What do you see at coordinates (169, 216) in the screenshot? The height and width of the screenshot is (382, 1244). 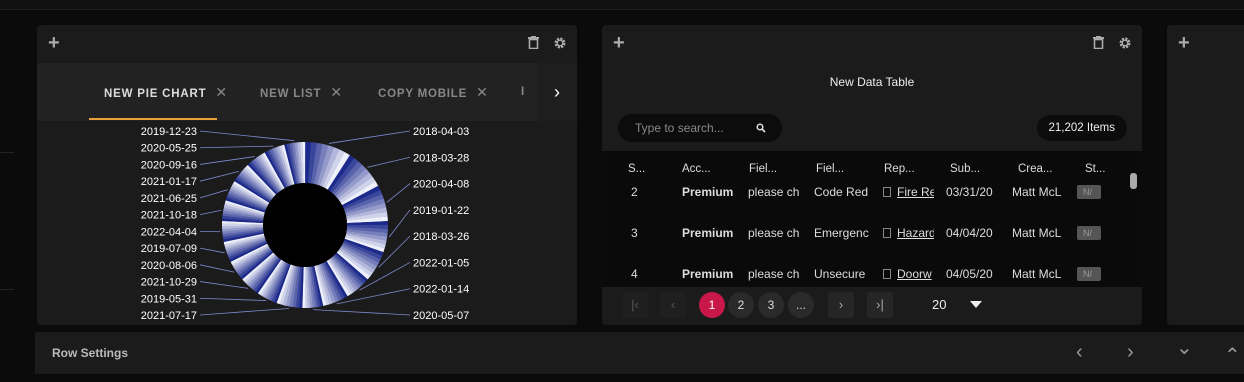 I see `slice-label: 2021-10-18` at bounding box center [169, 216].